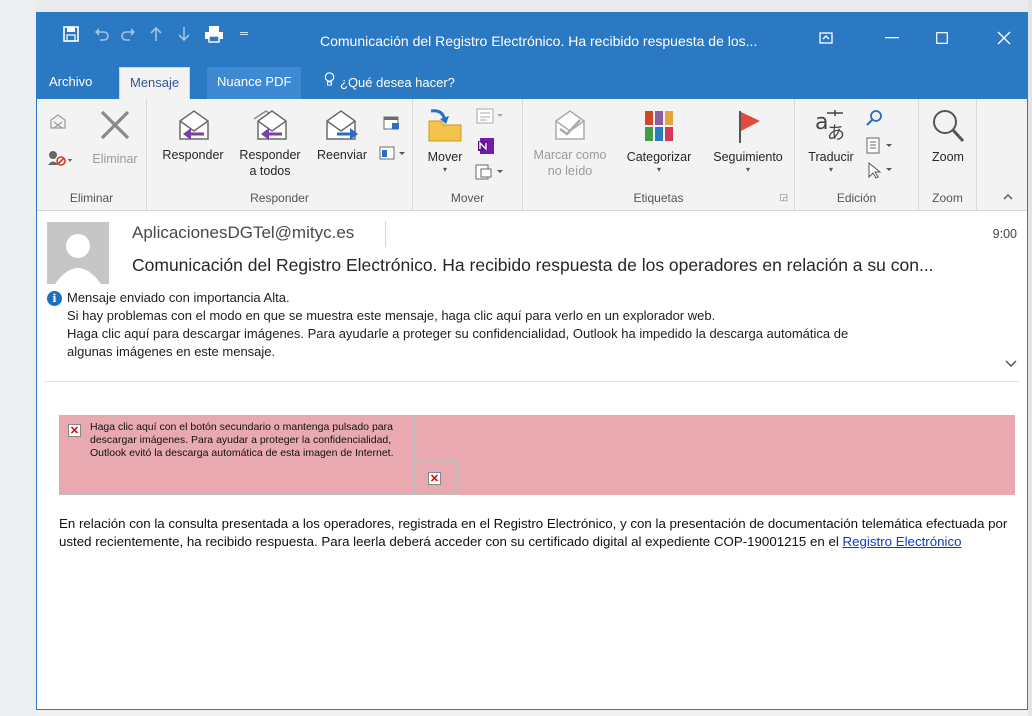 This screenshot has width=1032, height=716. I want to click on group-label-zoom: Zoom, so click(947, 198).